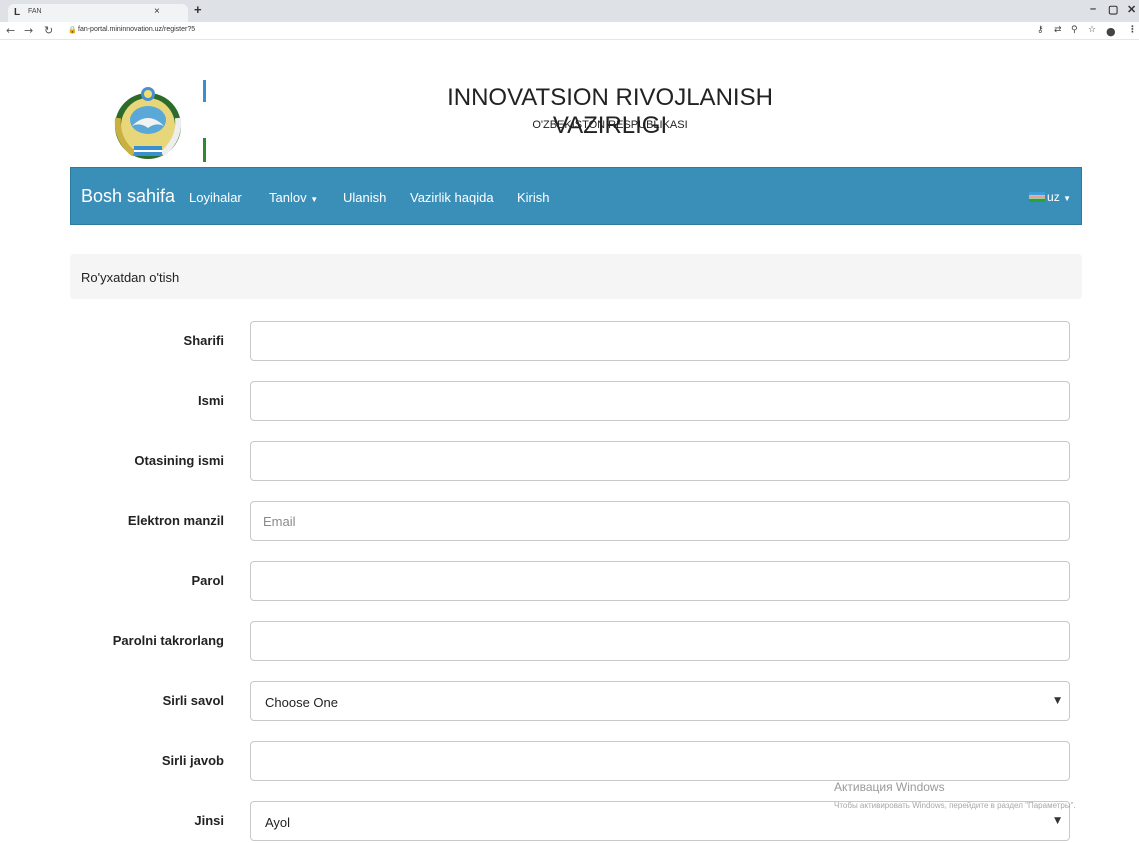  Describe the element at coordinates (1131, 9) in the screenshot. I see `close-window-button: ✕` at that location.